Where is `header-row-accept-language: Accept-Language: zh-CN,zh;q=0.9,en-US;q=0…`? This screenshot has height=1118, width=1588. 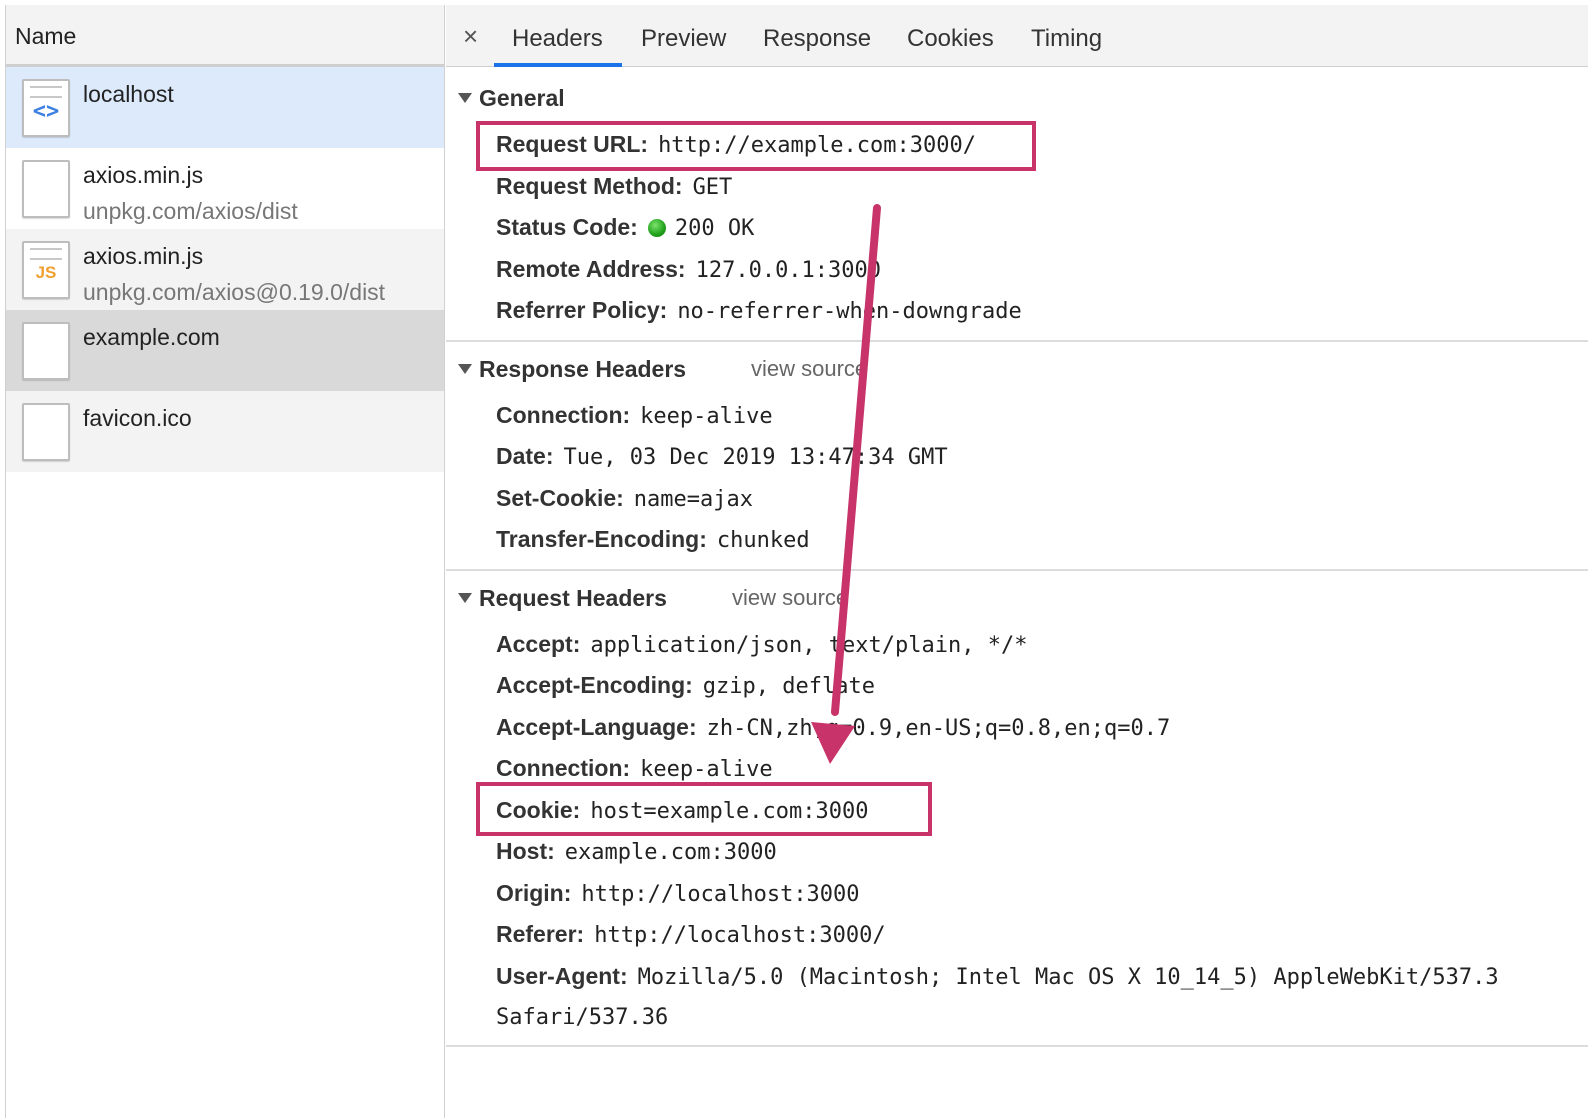 header-row-accept-language: Accept-Language: zh-CN,zh;q=0.9,en-US;q=0… is located at coordinates (833, 727).